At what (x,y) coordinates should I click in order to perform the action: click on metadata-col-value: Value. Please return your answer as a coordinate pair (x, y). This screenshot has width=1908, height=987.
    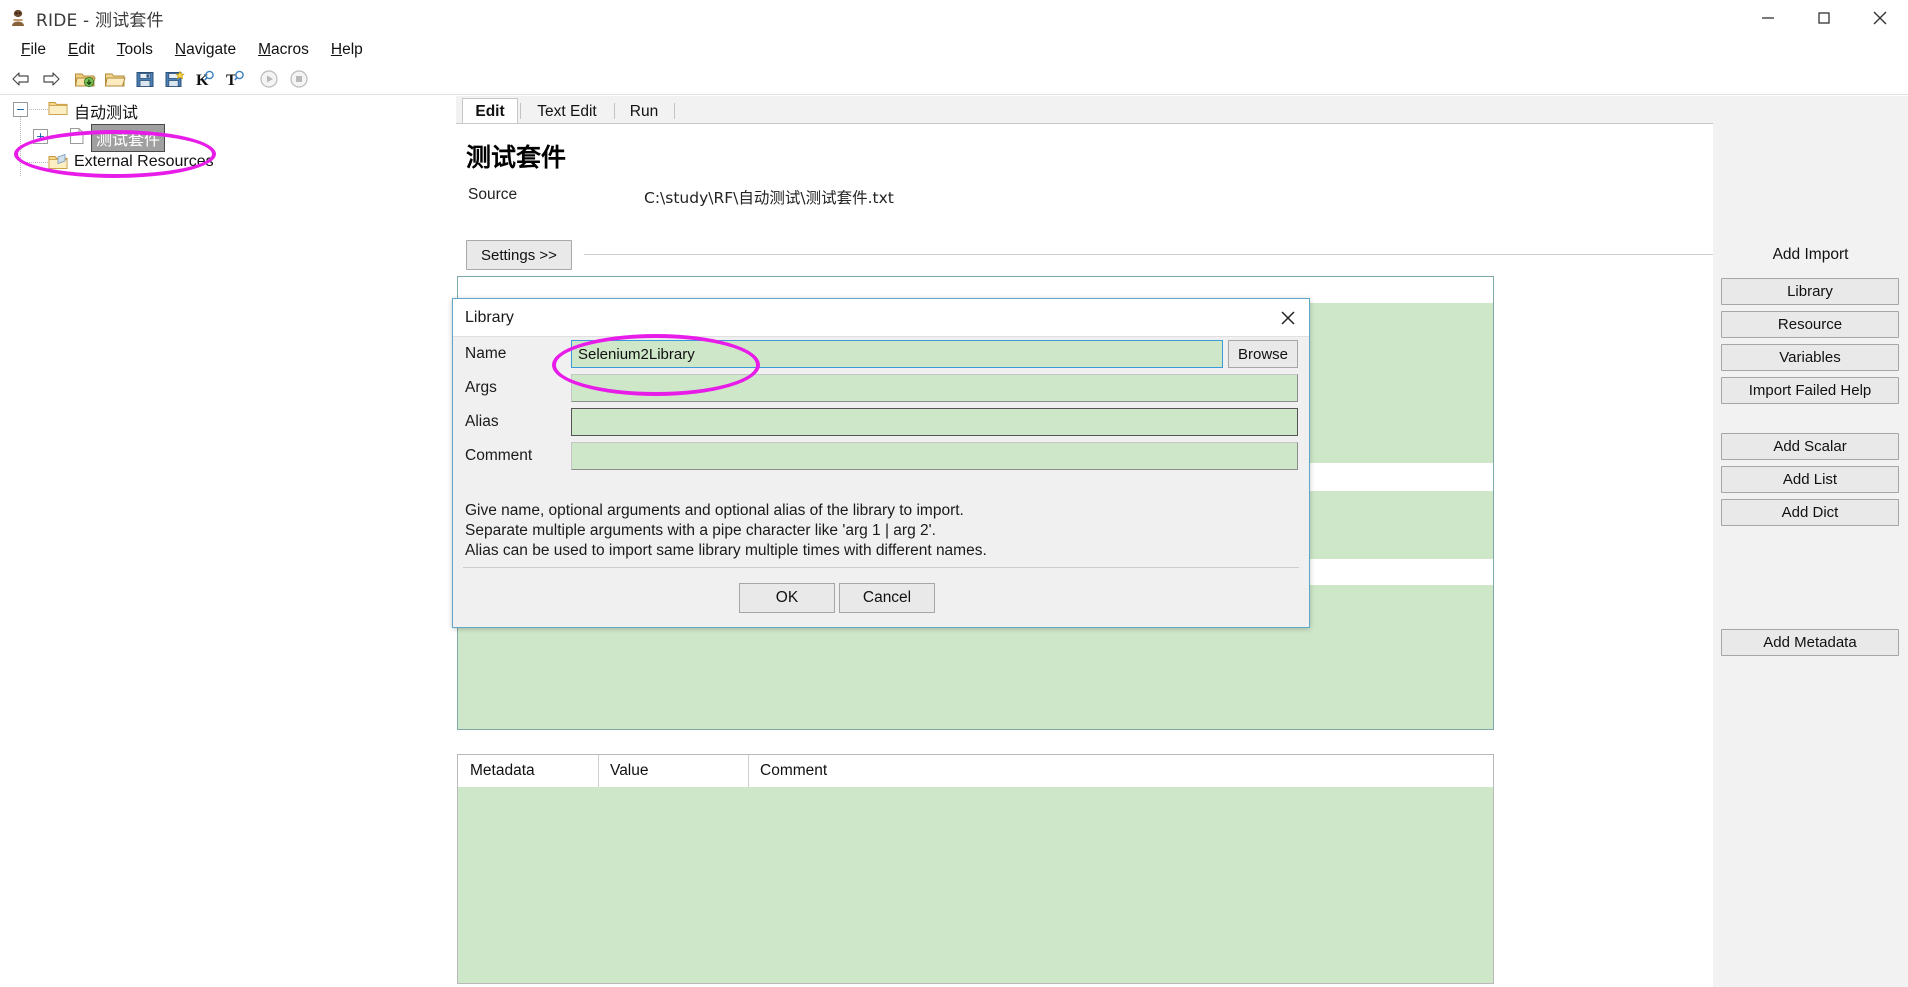
    Looking at the image, I should click on (629, 770).